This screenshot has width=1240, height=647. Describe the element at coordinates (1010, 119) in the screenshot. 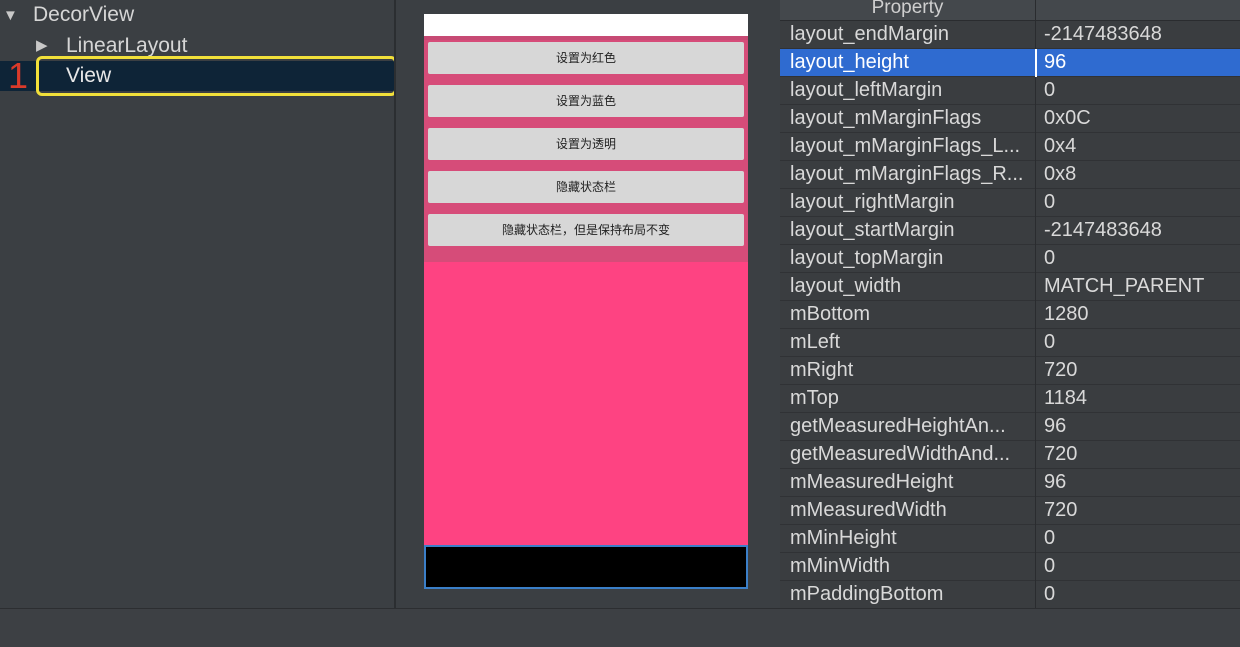

I see `property-row: layout_mMarginFlags 0x0C` at that location.